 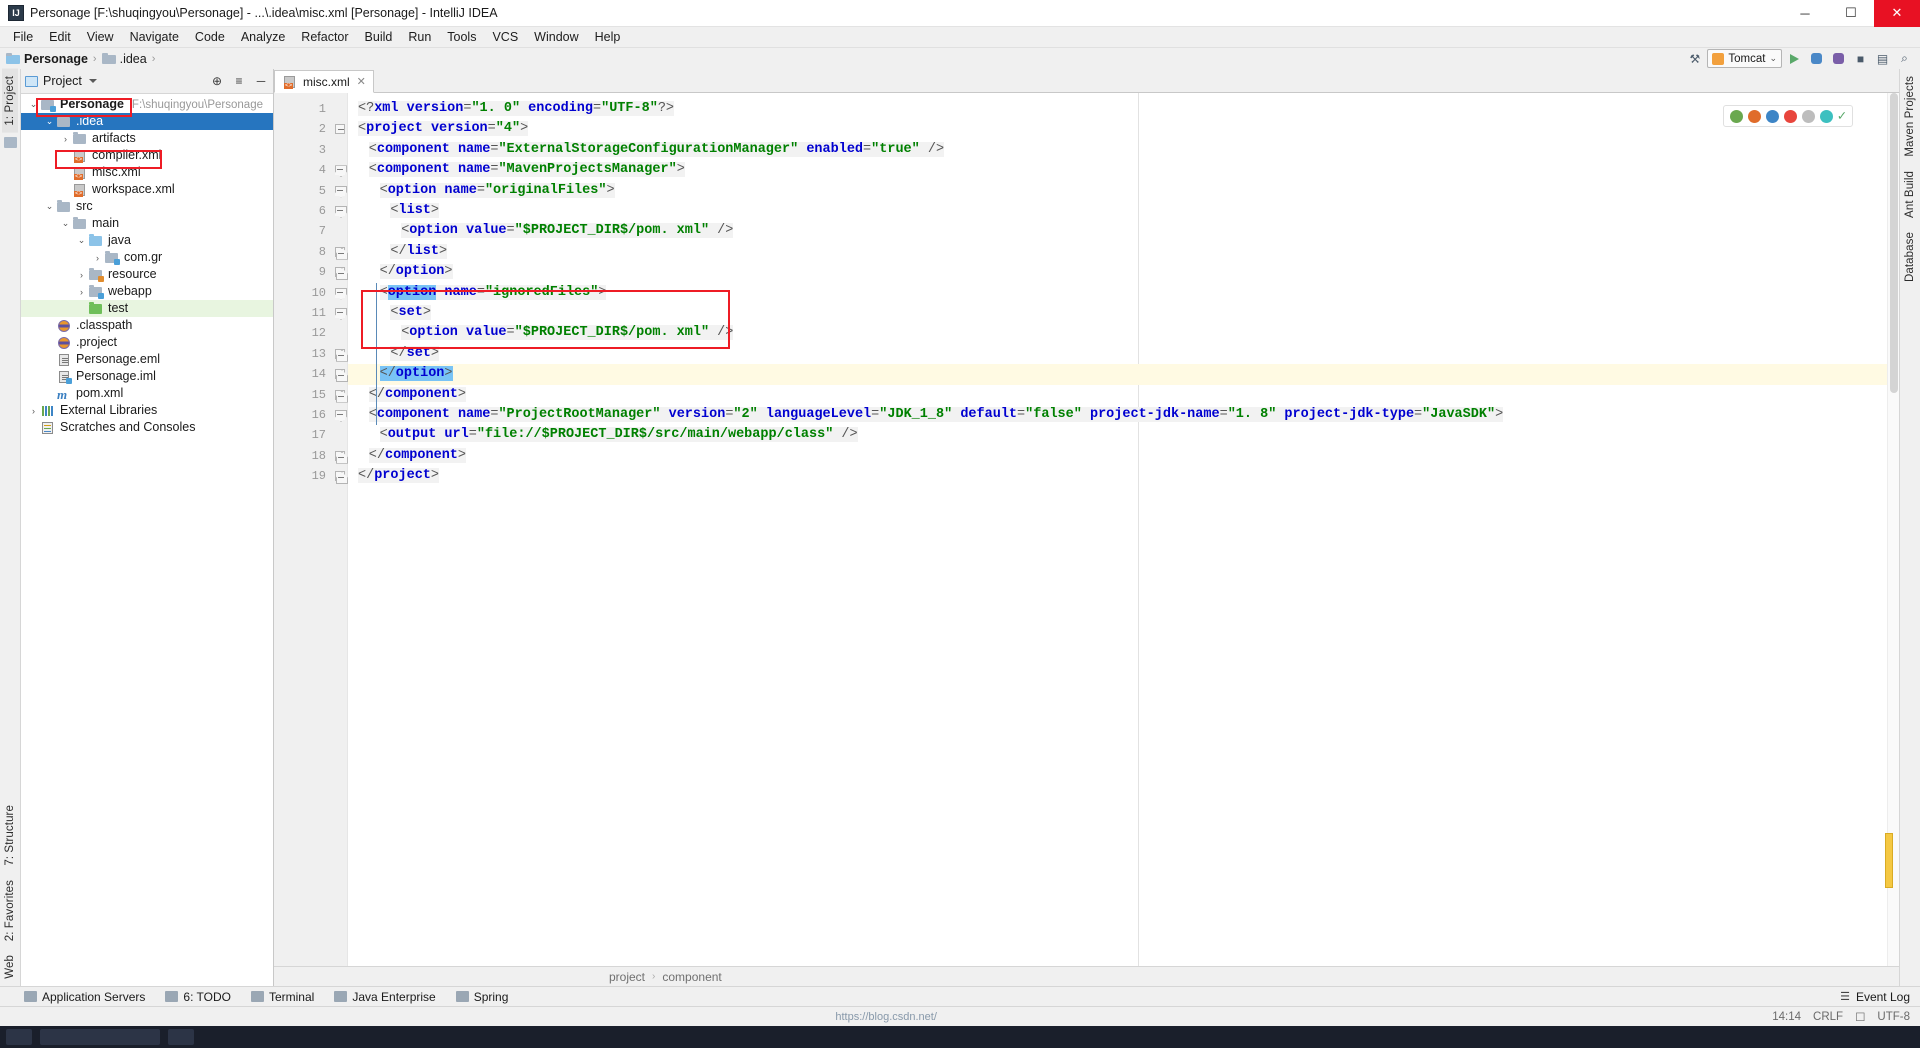 I want to click on tree-item-artifacts: › artifacts, so click(x=147, y=138).